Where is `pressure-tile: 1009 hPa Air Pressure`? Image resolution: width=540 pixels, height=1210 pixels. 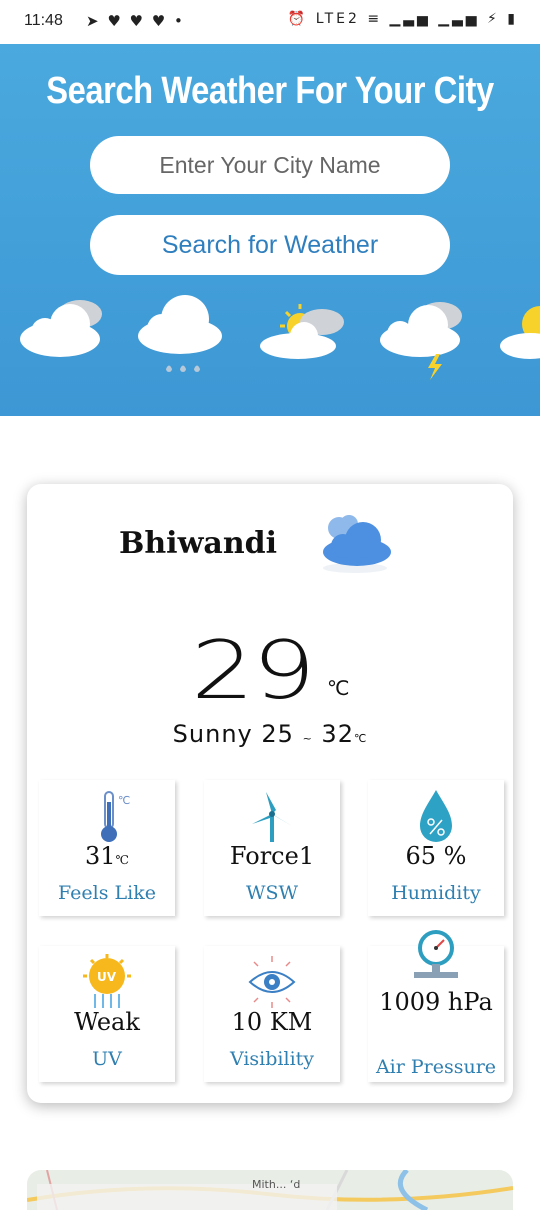
pressure-tile: 1009 hPa Air Pressure is located at coordinates (436, 1006).